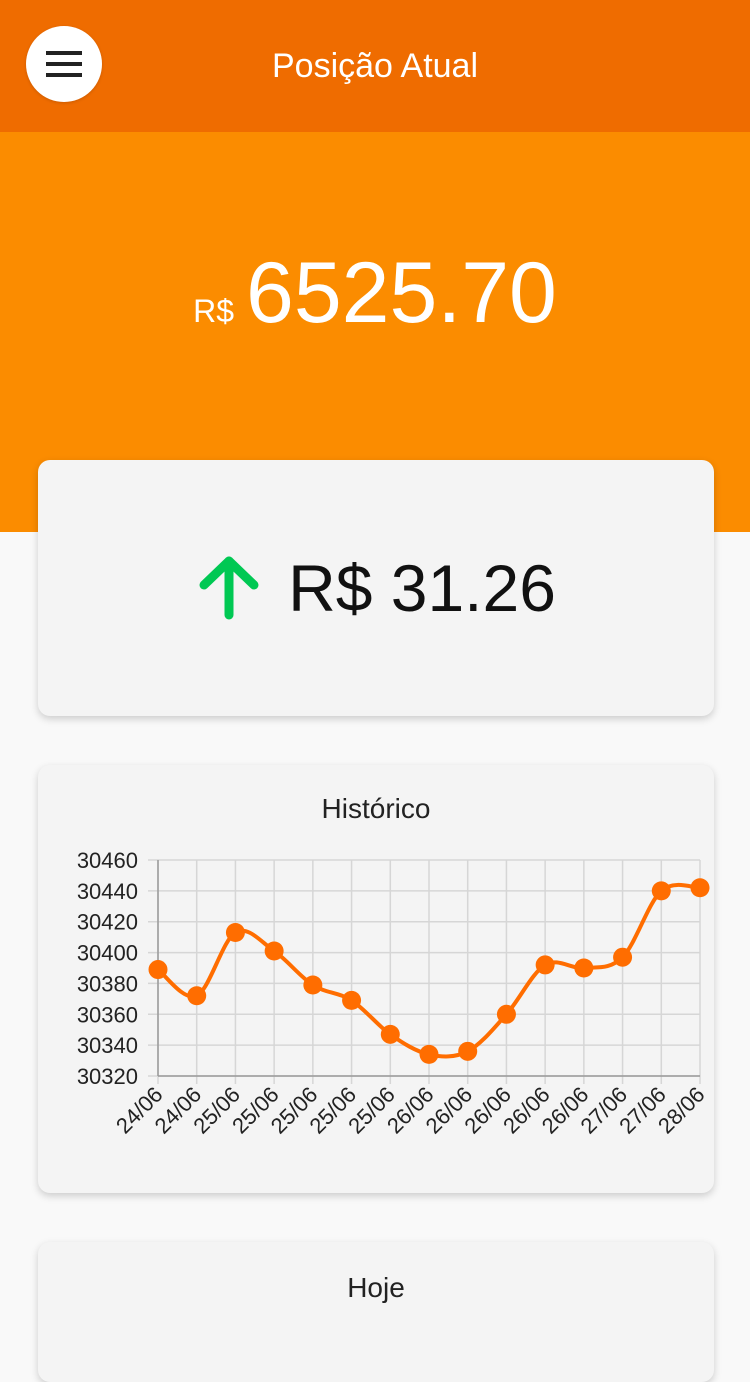  What do you see at coordinates (107, 983) in the screenshot?
I see `y-tick-label: 30380` at bounding box center [107, 983].